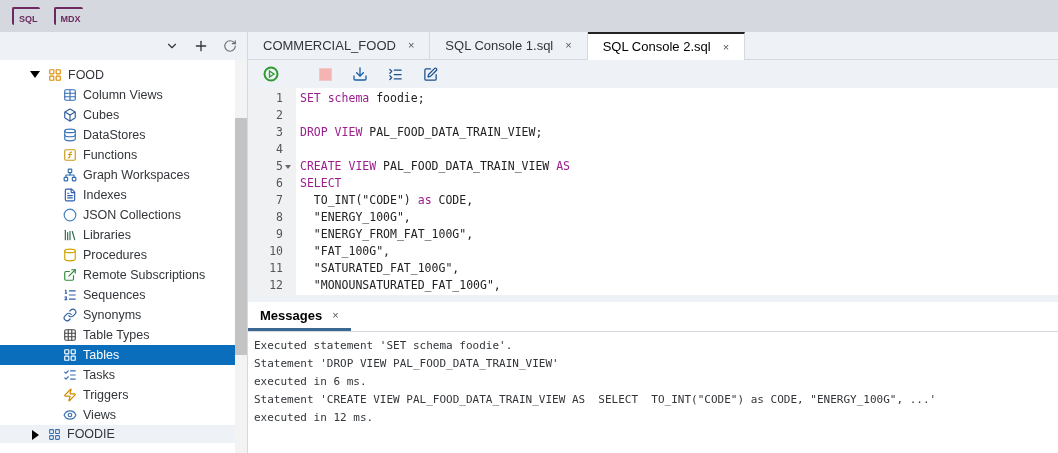 The height and width of the screenshot is (453, 1058). Describe the element at coordinates (384, 346) in the screenshot. I see `message-line: Executed statement 'SET schema foodie'.` at that location.